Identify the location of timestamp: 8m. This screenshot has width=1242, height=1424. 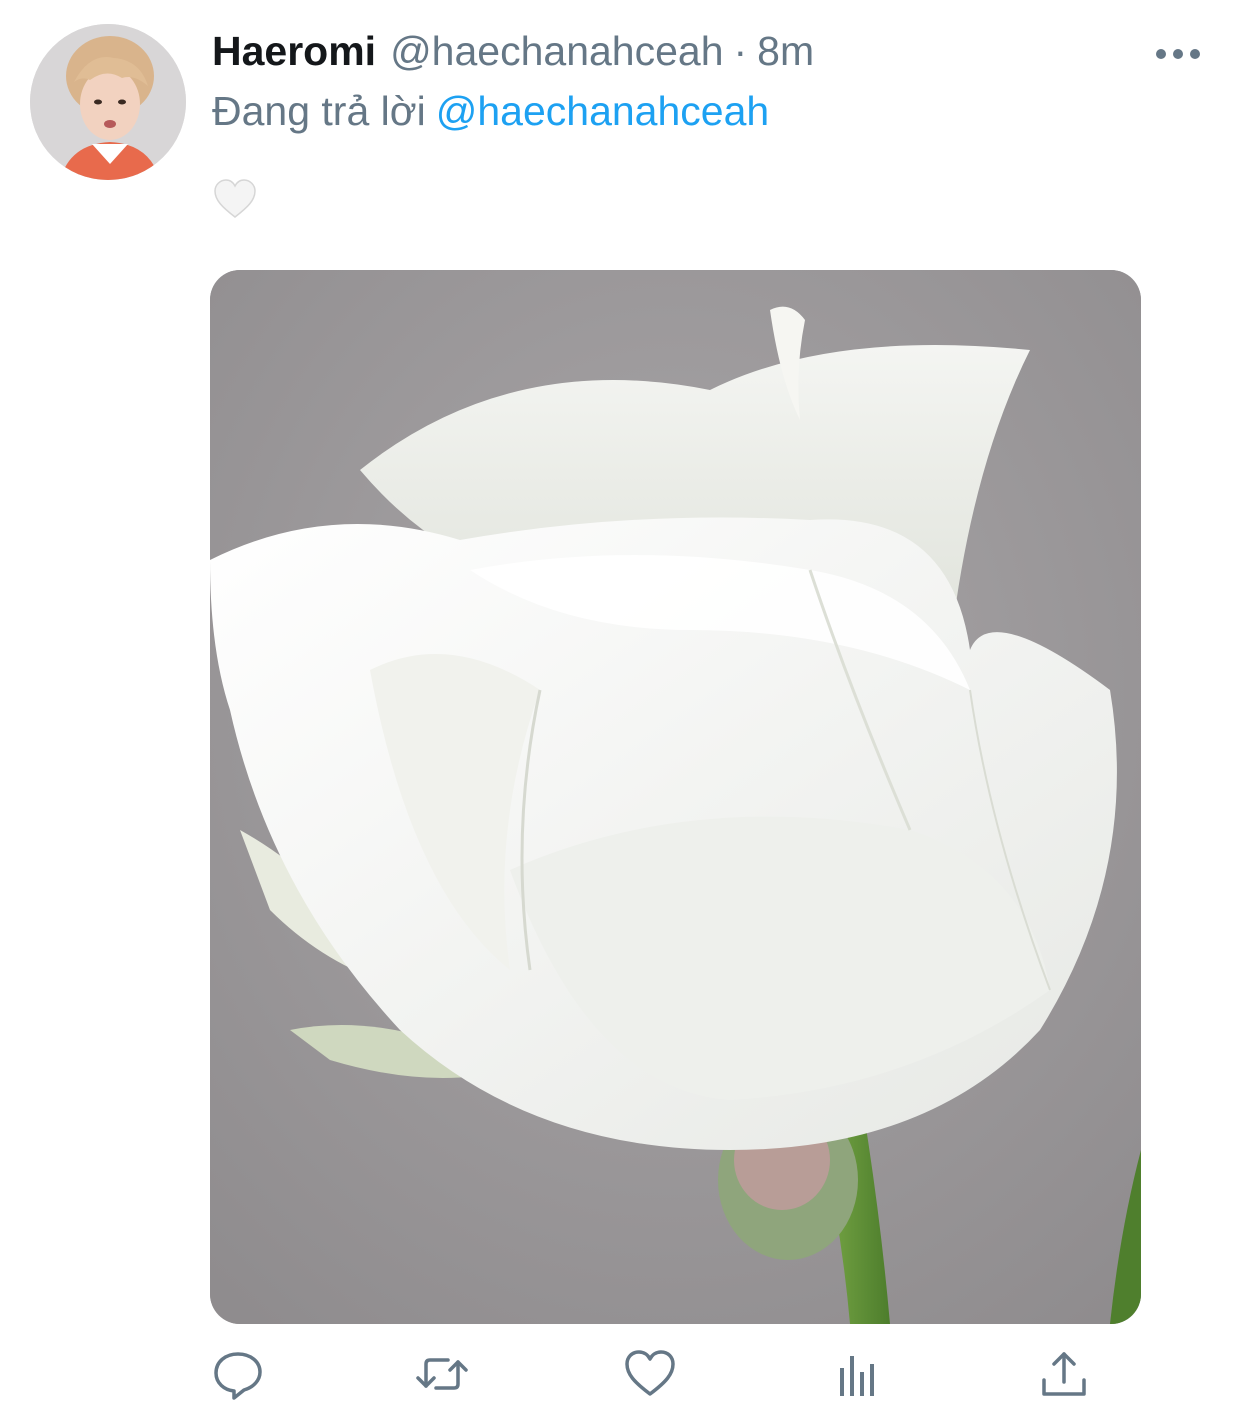
(785, 51).